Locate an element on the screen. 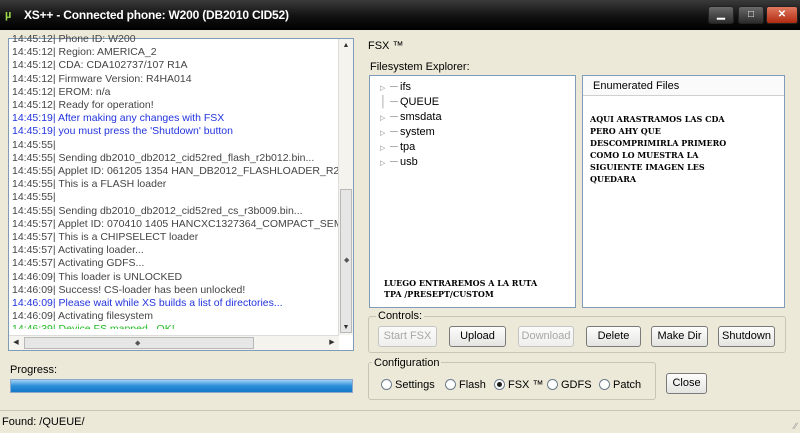 This screenshot has width=800, height=433. radio-settings: Settings is located at coordinates (408, 385).